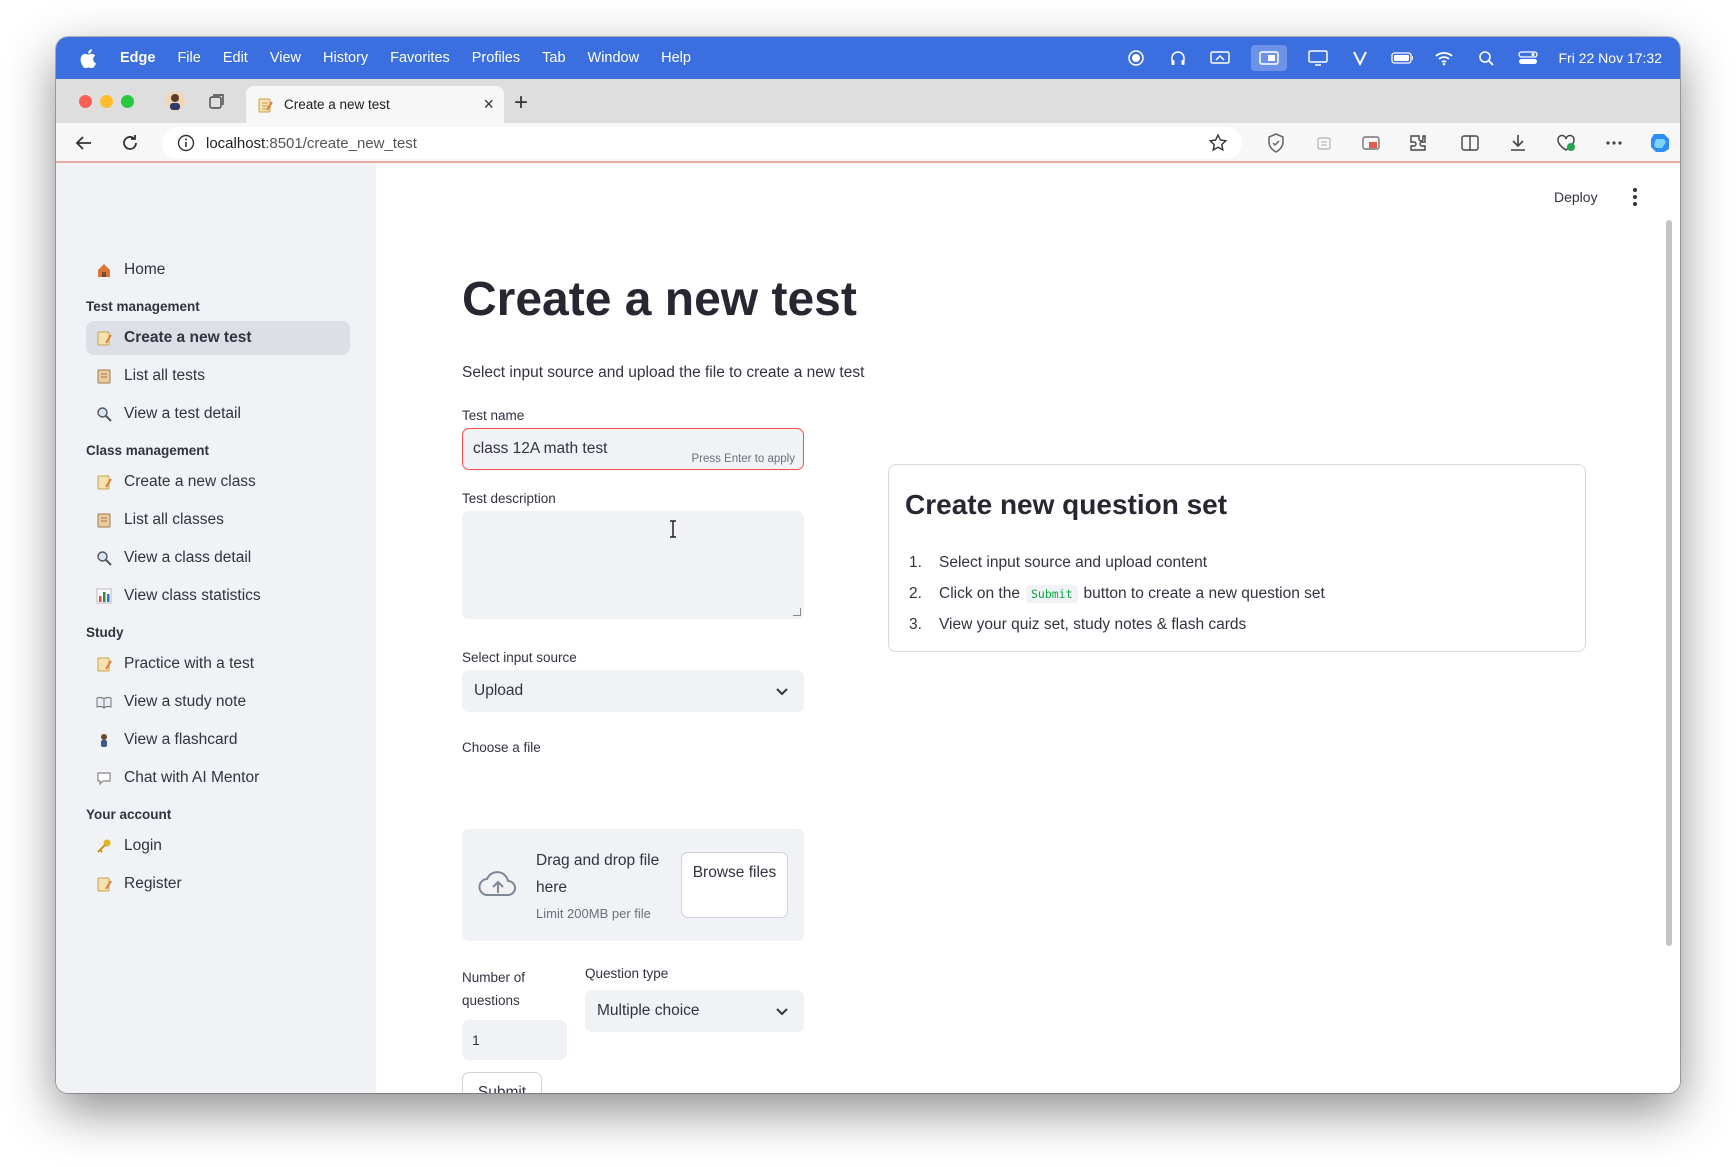 Image resolution: width=1736 pixels, height=1167 pixels. What do you see at coordinates (1218, 145) in the screenshot?
I see `favorite-star-icon` at bounding box center [1218, 145].